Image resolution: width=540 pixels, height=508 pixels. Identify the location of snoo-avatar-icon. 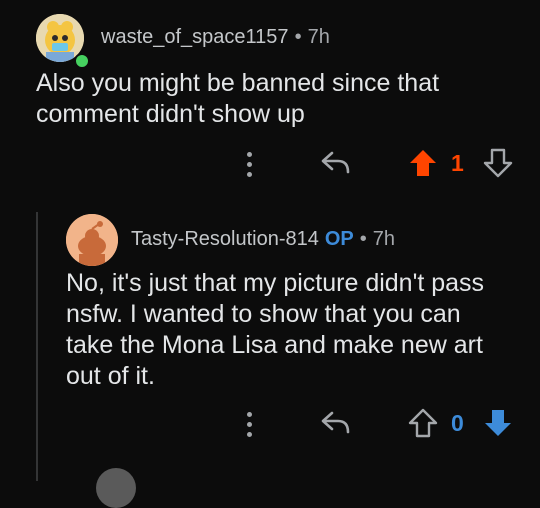
(92, 240).